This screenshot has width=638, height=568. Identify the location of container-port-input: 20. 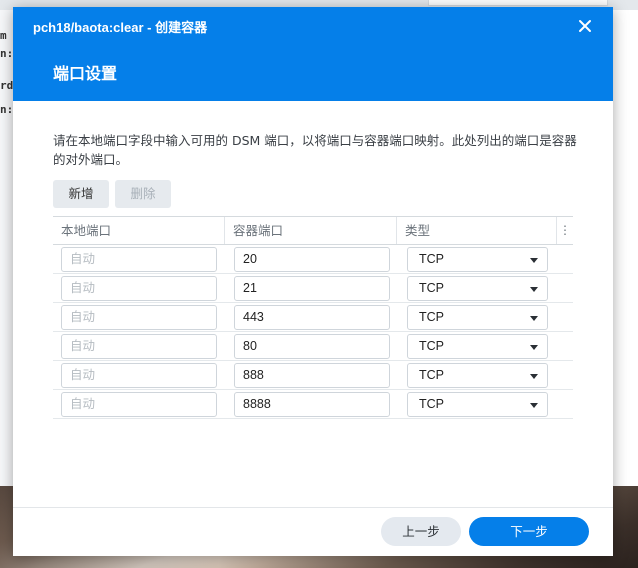
(312, 259).